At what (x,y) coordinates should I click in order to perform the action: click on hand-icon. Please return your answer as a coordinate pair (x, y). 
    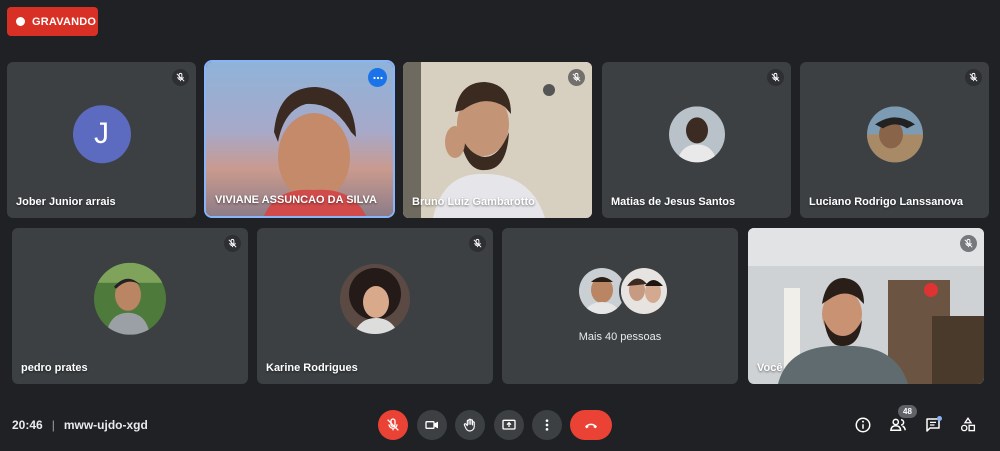
    Looking at the image, I should click on (469, 425).